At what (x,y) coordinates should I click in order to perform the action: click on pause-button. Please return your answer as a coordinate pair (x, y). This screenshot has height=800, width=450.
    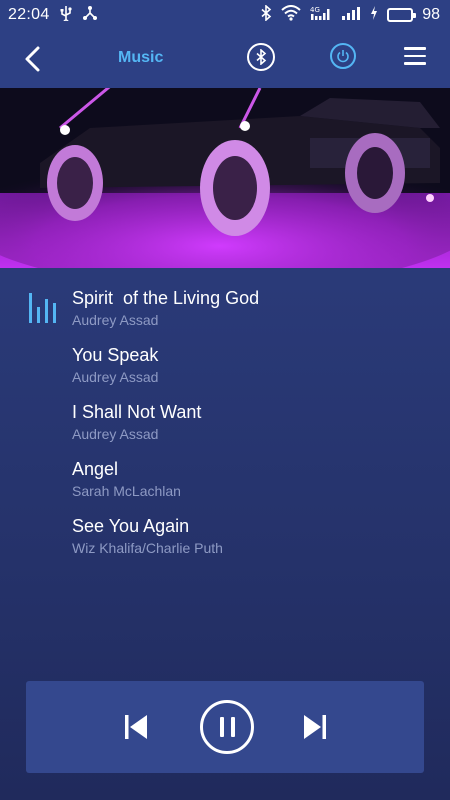
    Looking at the image, I should click on (227, 727).